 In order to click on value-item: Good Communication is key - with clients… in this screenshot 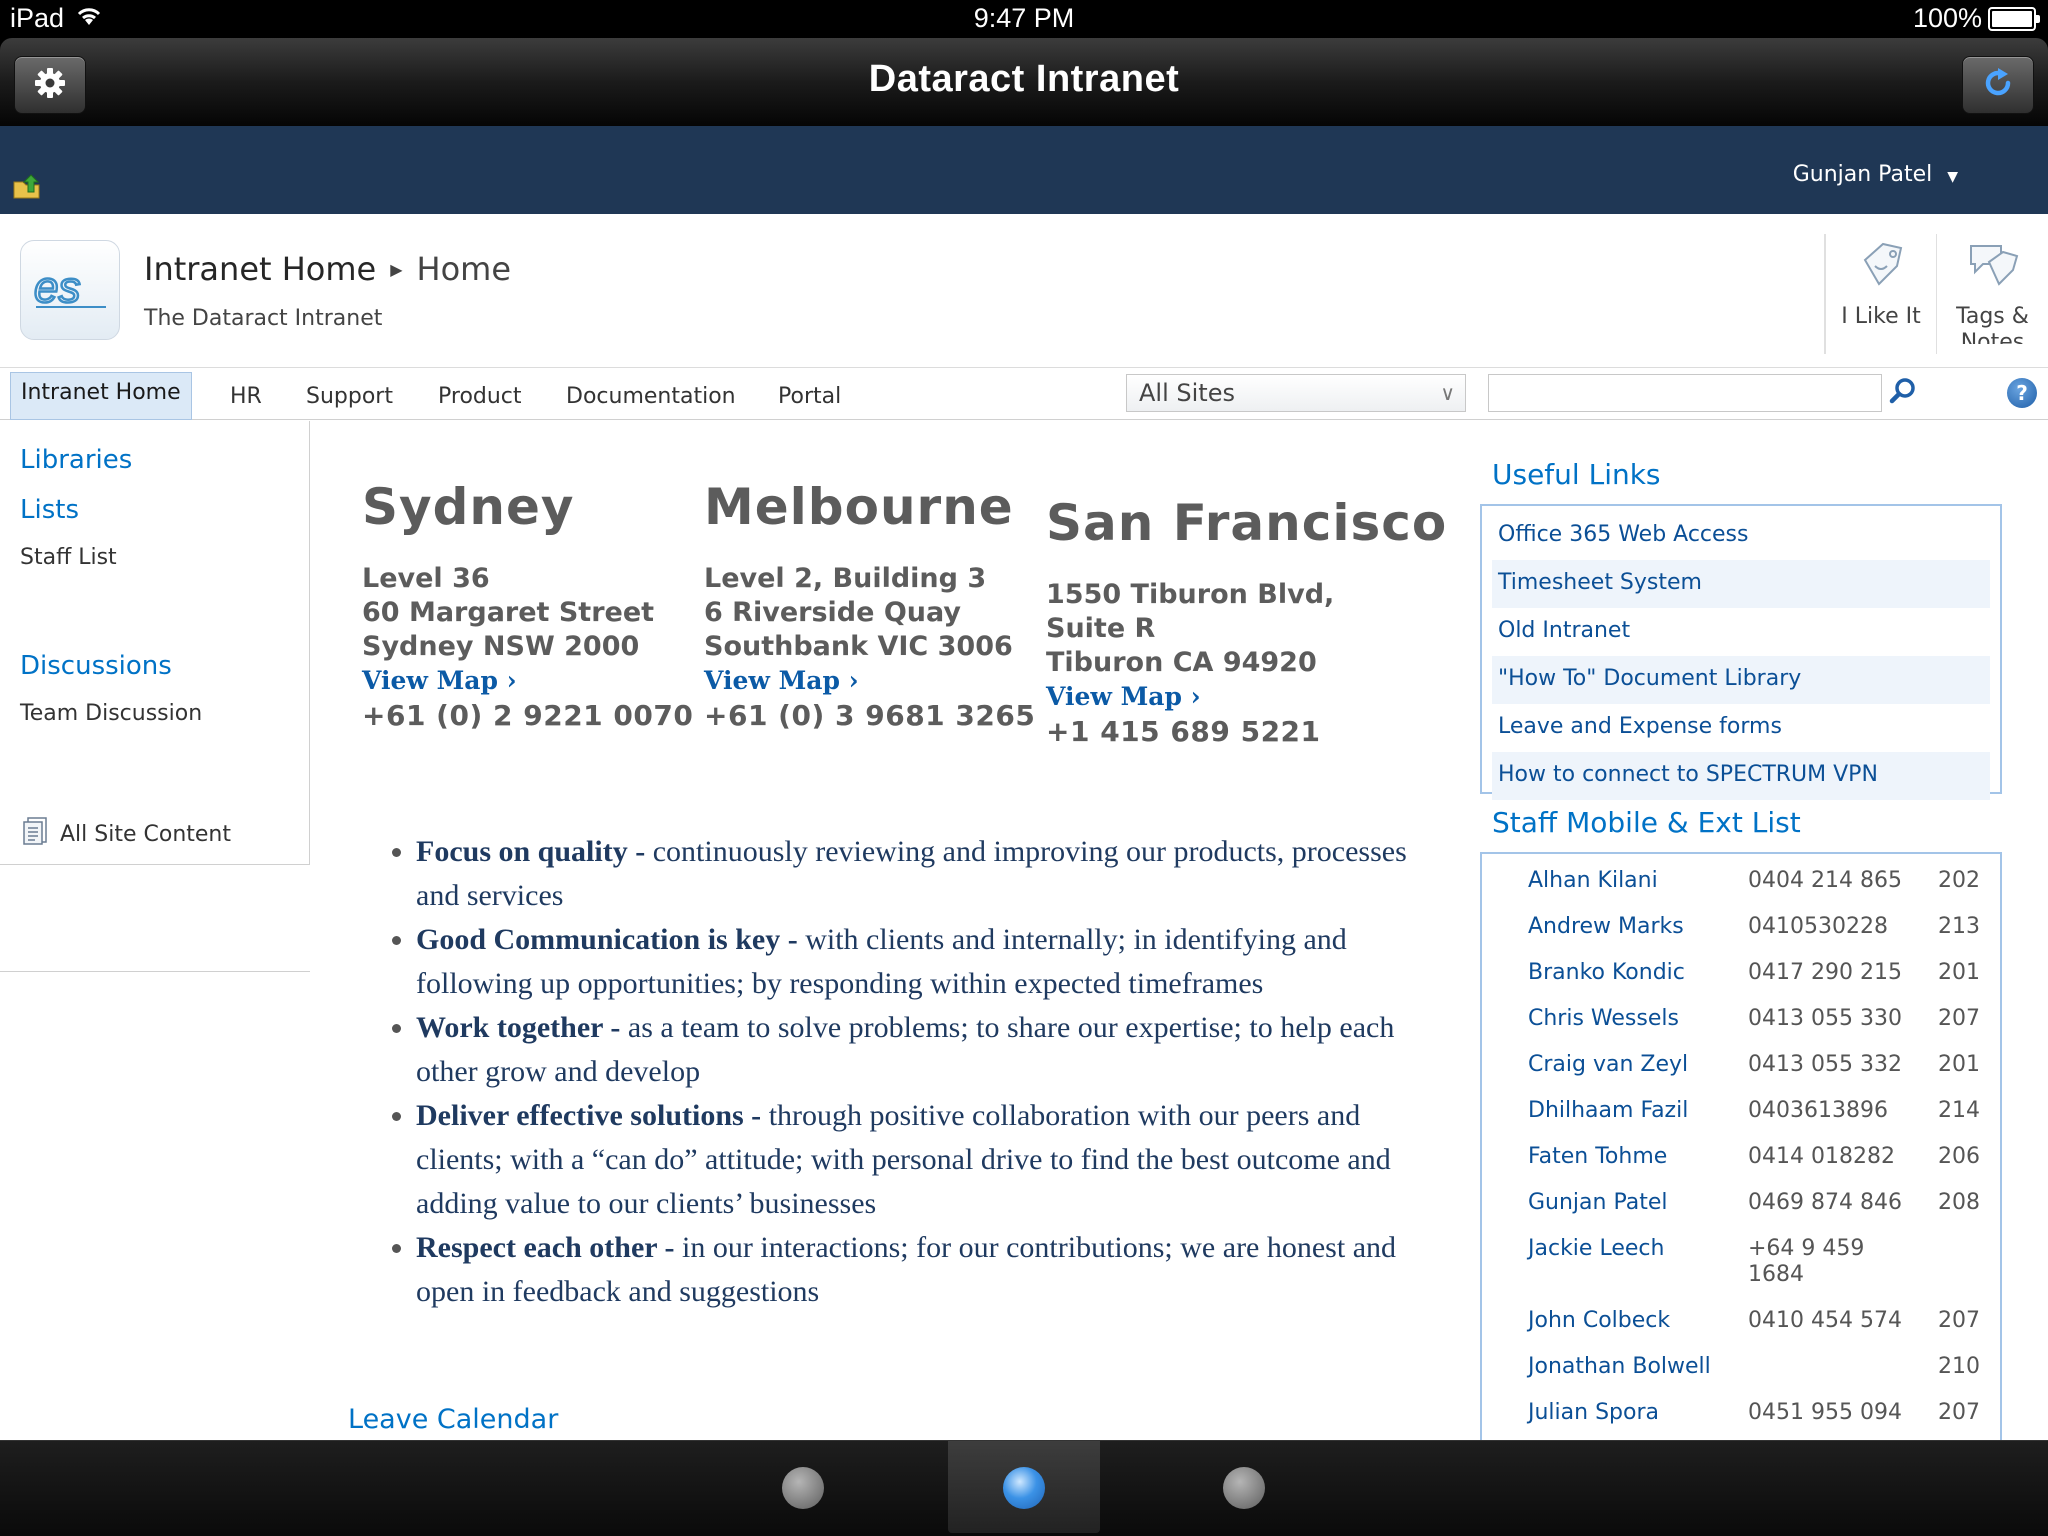, I will do `click(928, 962)`.